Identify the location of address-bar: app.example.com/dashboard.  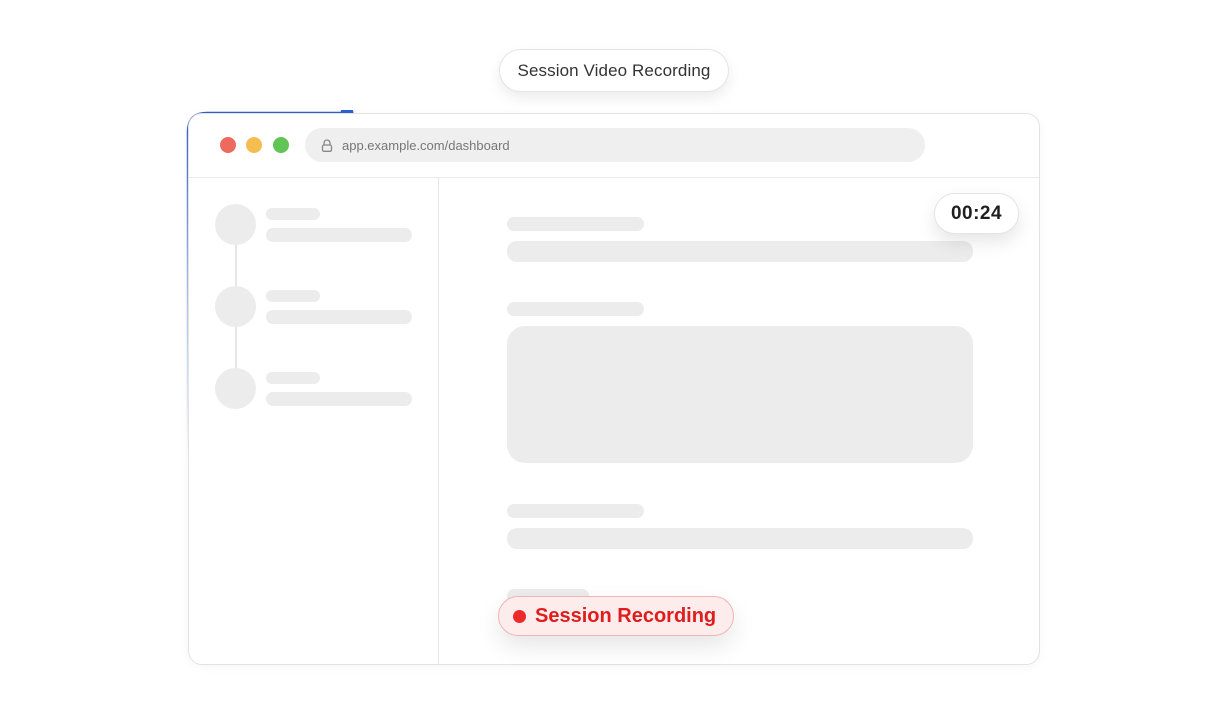
(615, 145).